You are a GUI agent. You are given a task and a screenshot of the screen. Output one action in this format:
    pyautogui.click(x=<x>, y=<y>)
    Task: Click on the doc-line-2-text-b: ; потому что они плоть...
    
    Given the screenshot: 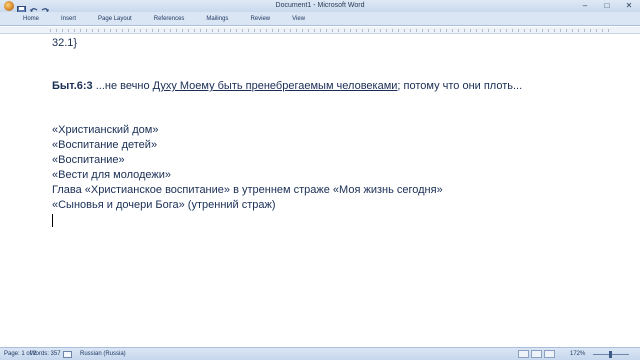 What is the action you would take?
    pyautogui.click(x=460, y=86)
    